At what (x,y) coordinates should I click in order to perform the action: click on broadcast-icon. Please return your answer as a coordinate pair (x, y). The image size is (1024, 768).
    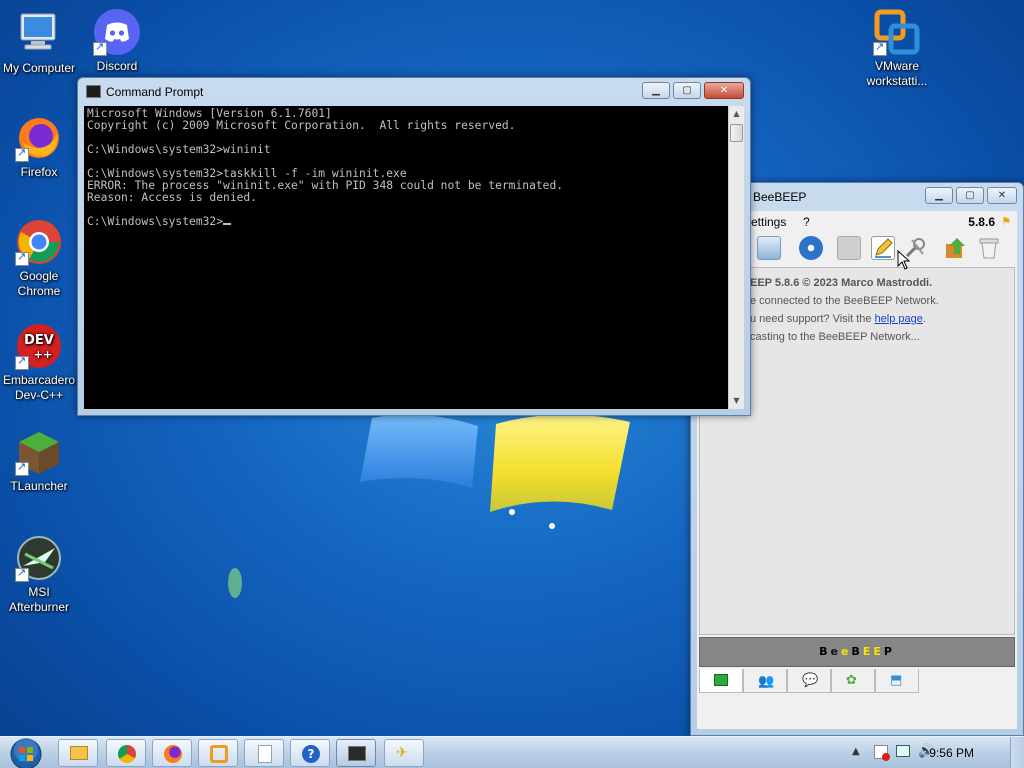
    Looking at the image, I should click on (811, 248).